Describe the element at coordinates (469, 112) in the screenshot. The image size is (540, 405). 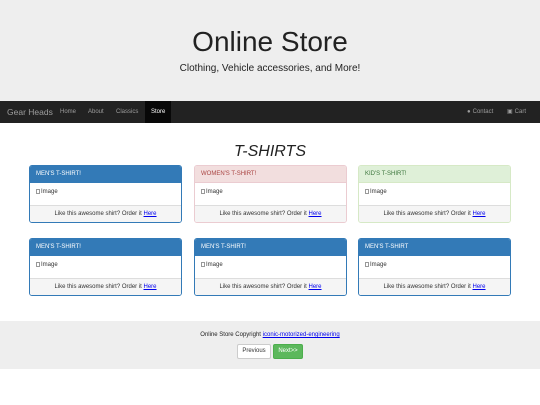
I see `user-icon: ●` at that location.